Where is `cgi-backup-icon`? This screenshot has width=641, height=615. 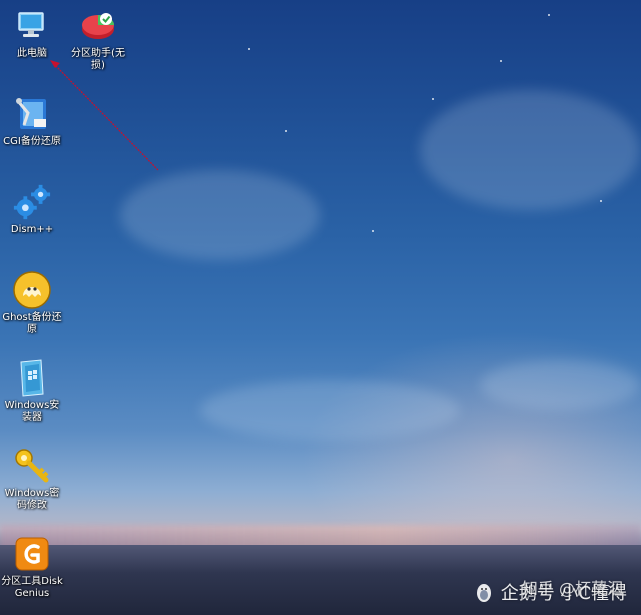
cgi-backup-icon is located at coordinates (32, 114).